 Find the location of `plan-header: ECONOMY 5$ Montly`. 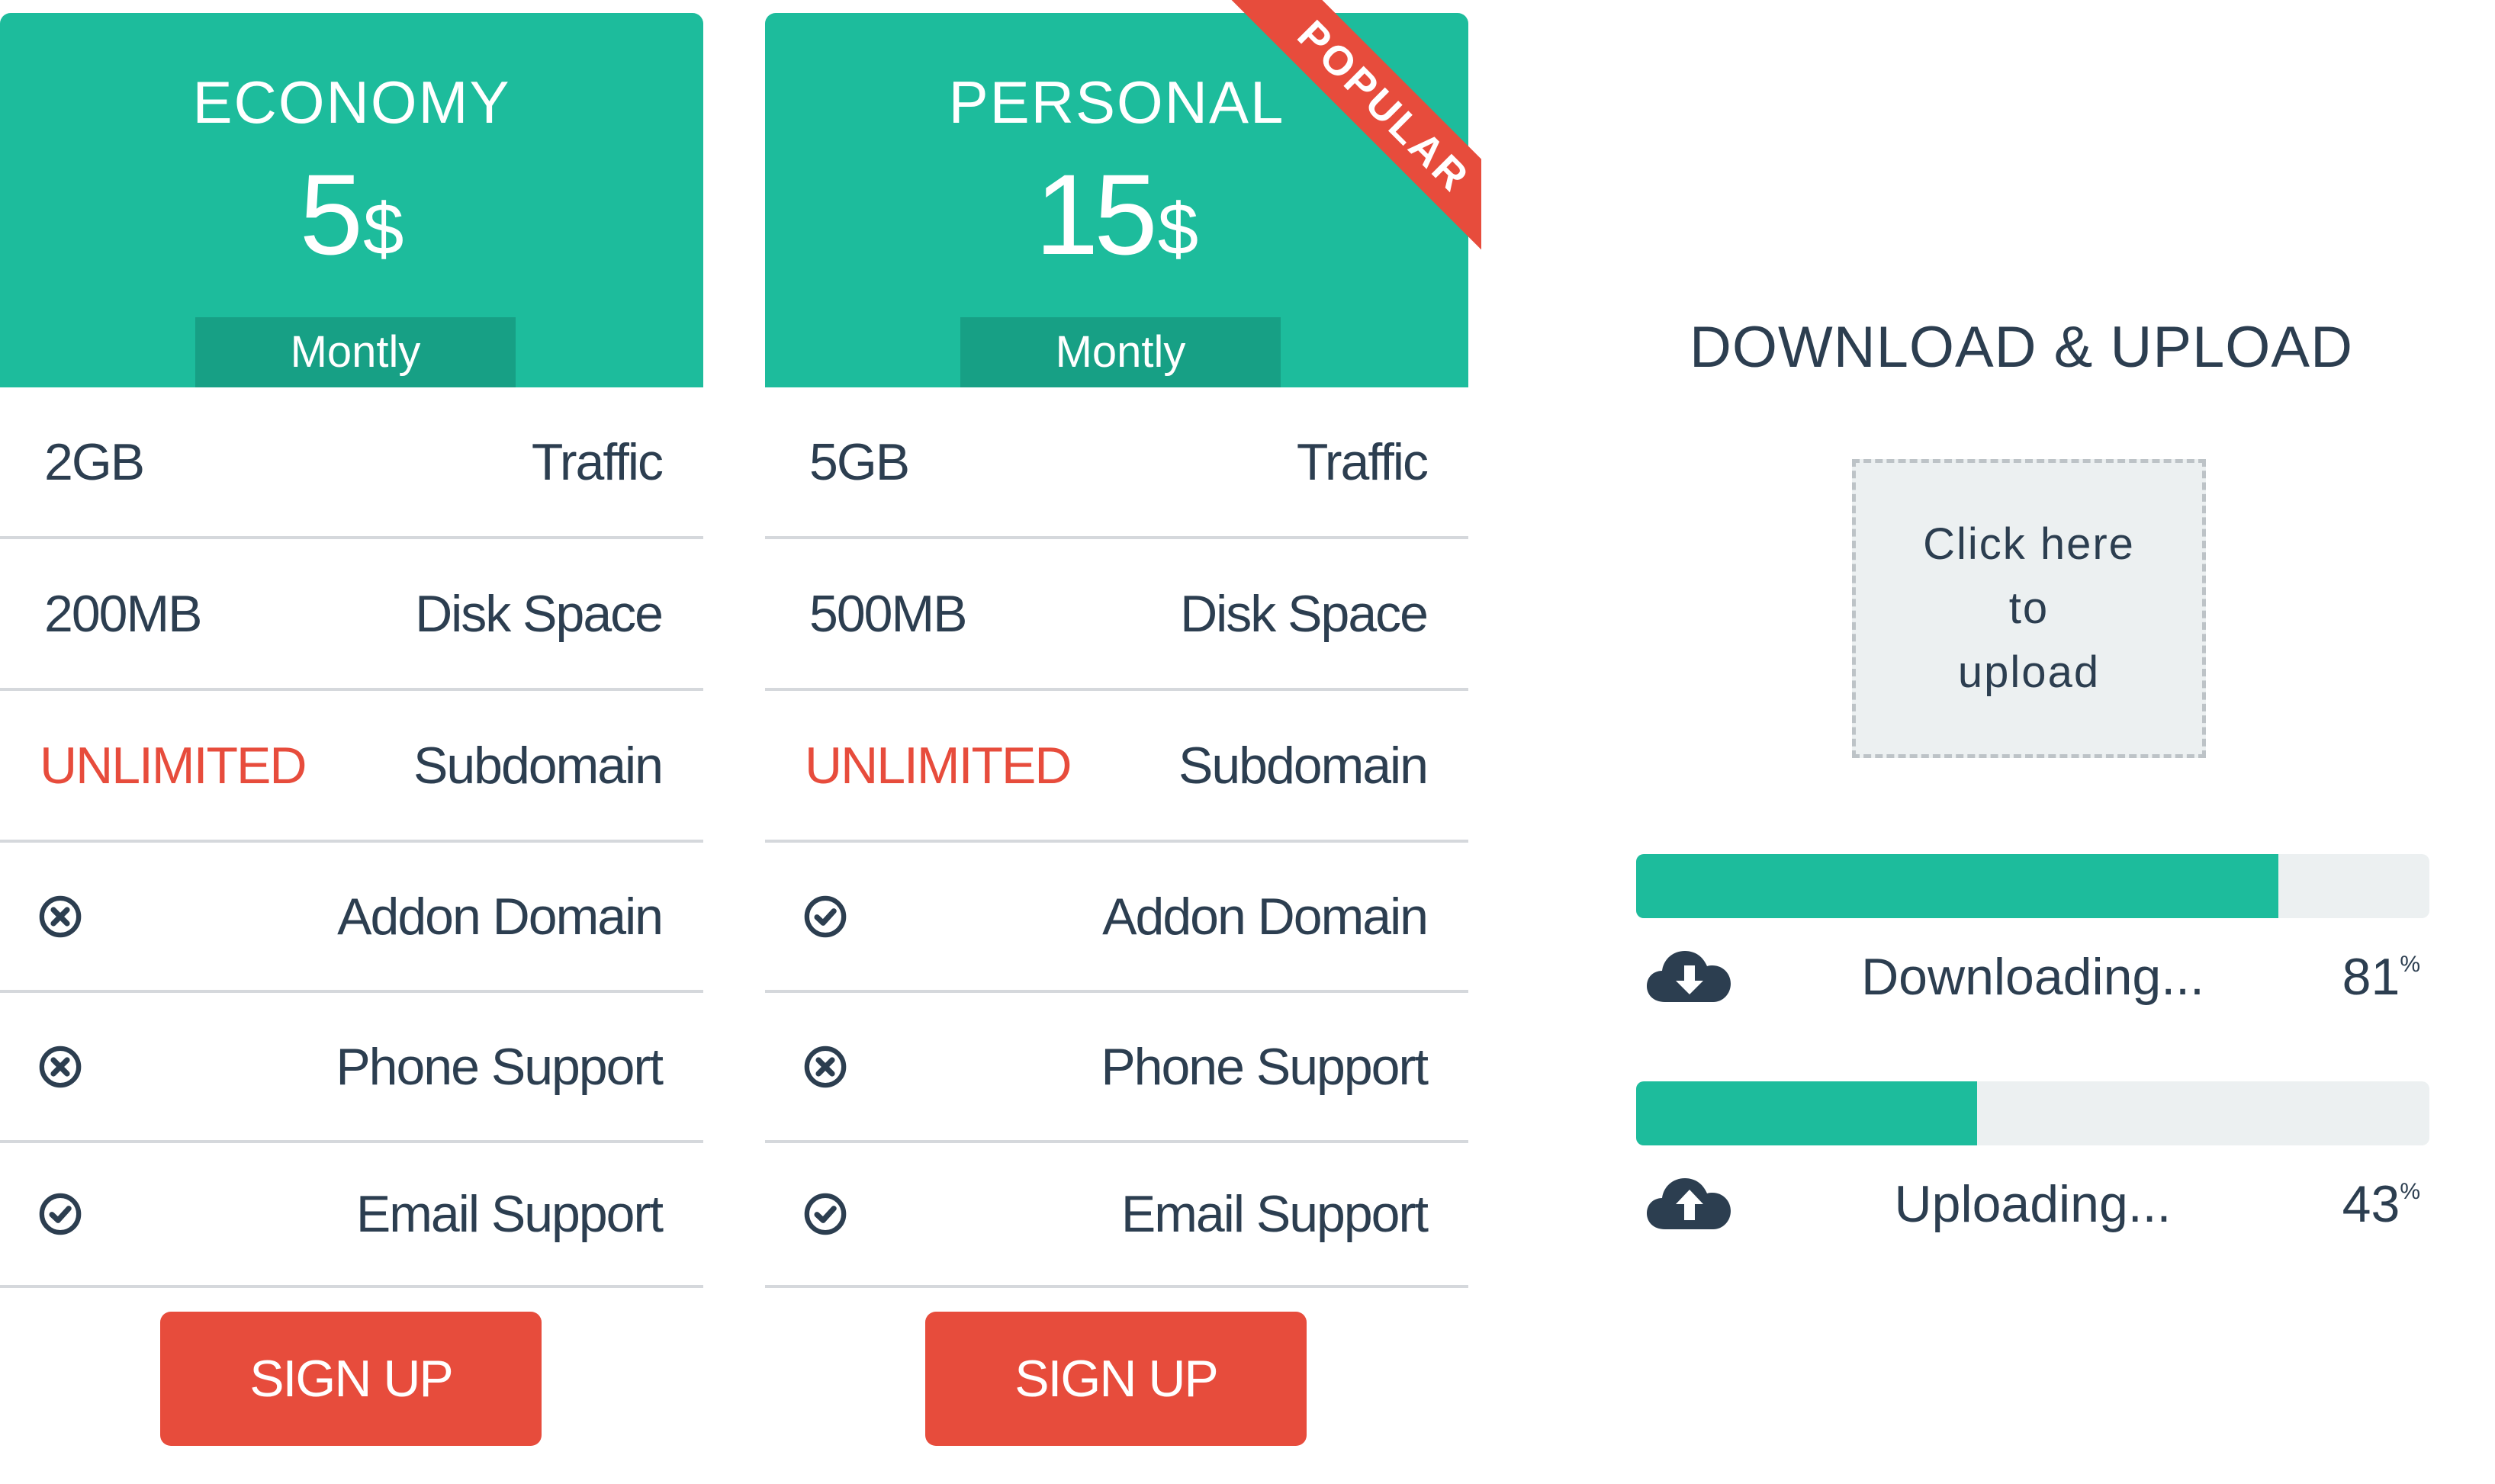

plan-header: ECONOMY 5$ Montly is located at coordinates (351, 200).